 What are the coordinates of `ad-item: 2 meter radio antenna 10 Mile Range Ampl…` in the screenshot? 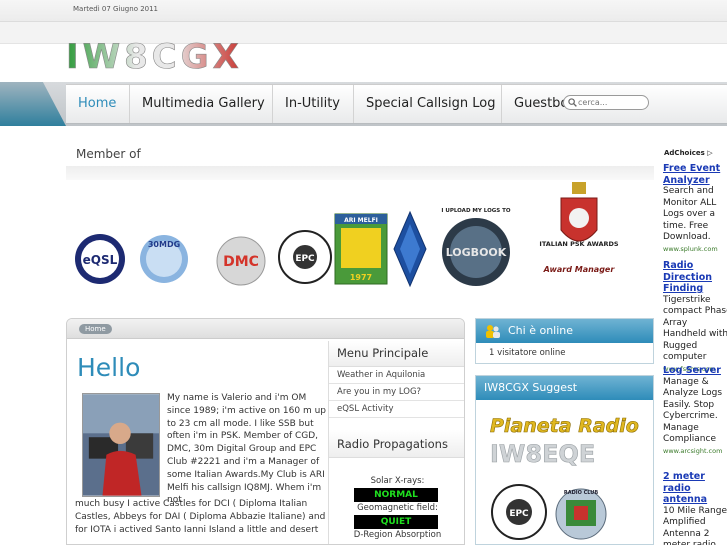 It's located at (695, 508).